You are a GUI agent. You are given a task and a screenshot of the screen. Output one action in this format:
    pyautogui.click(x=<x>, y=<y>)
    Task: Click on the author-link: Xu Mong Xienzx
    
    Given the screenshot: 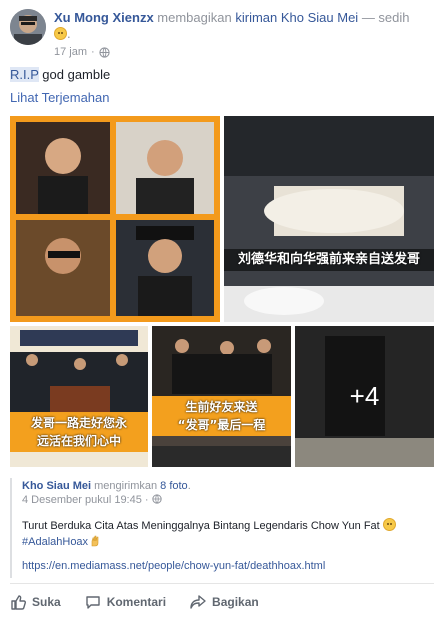 What is the action you would take?
    pyautogui.click(x=104, y=17)
    